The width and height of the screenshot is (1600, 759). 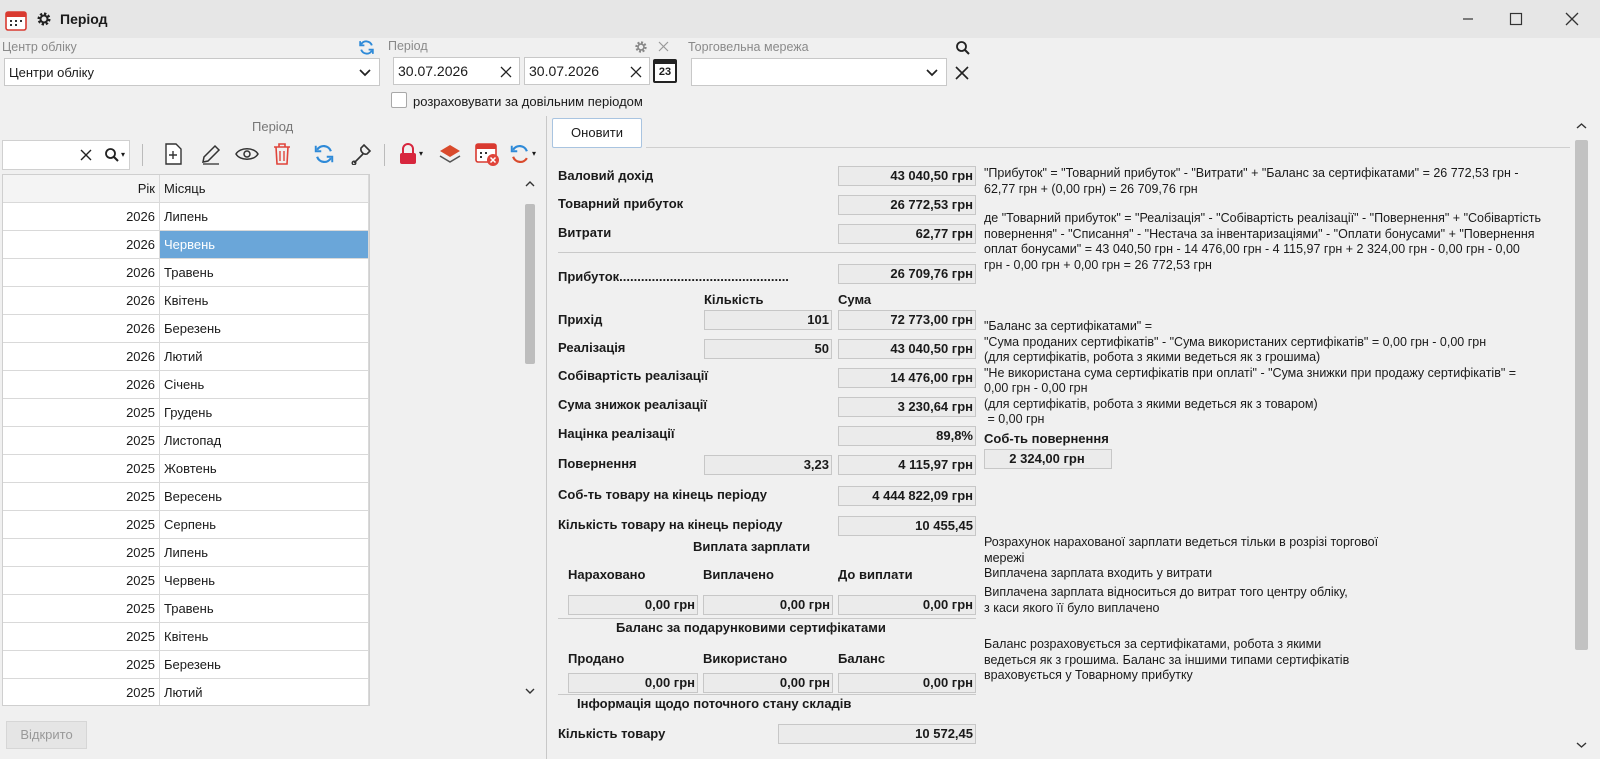 I want to click on month-cell: Грудень, so click(x=264, y=412).